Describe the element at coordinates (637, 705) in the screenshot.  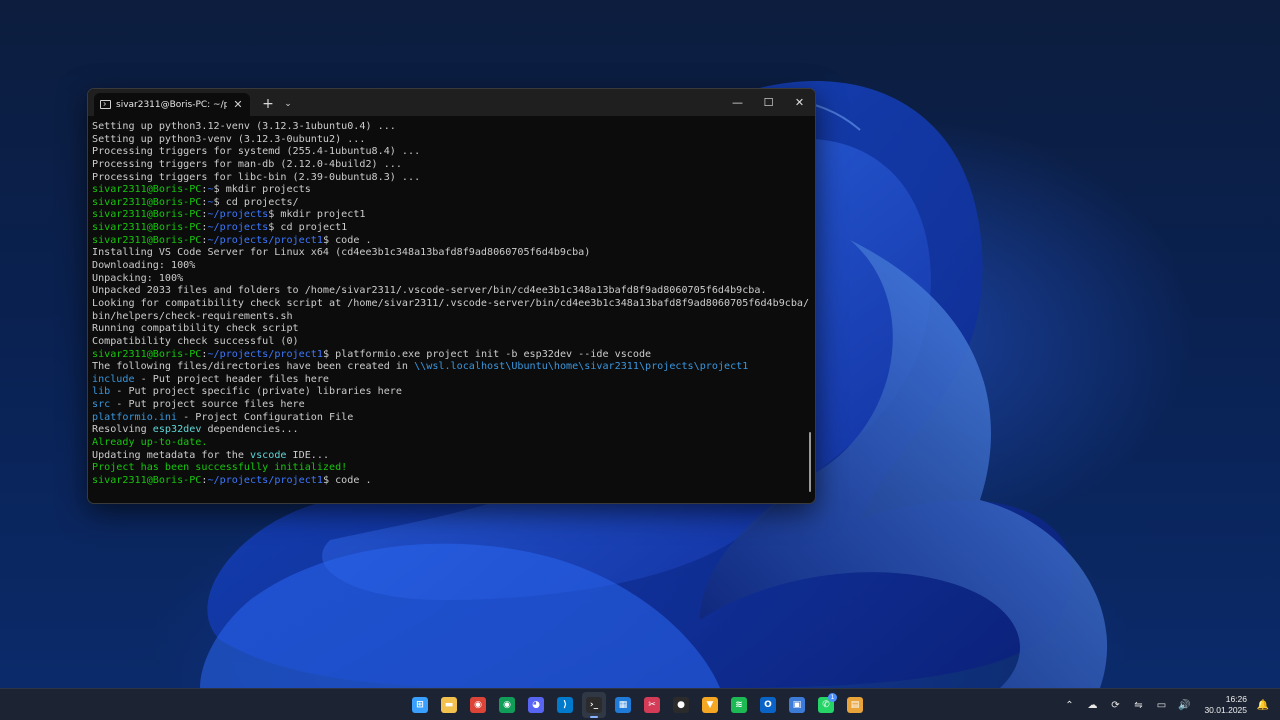
I see `taskbar-pinned-apps: ⊞ ▬ ◉ ◉ ◕ ⟩ ›_ ▦ ✂ ● ▼ ≋ O ▣ ✆ 1 ▤` at that location.